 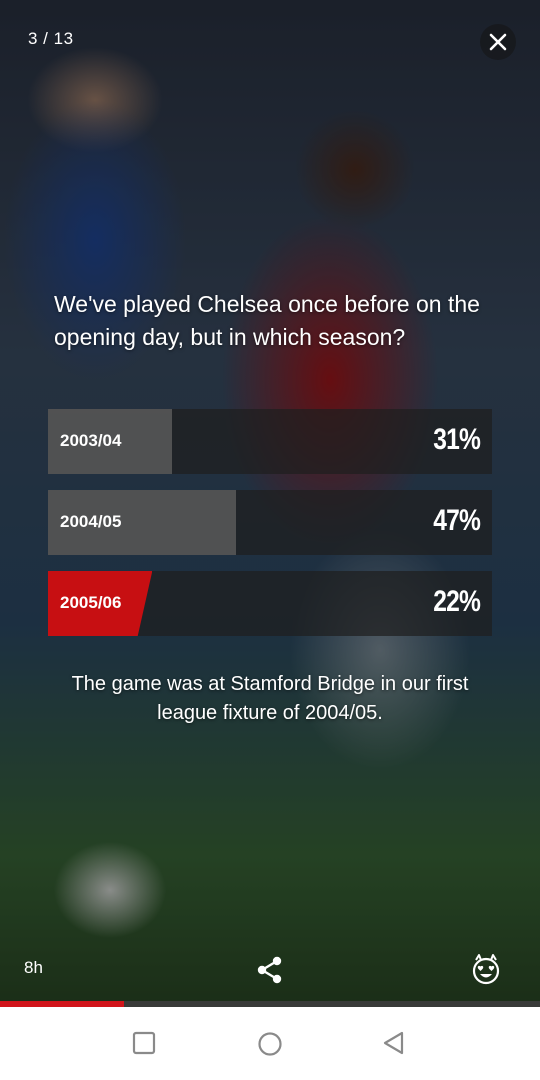 I want to click on poll-option: 2005/06 22%, so click(x=270, y=603).